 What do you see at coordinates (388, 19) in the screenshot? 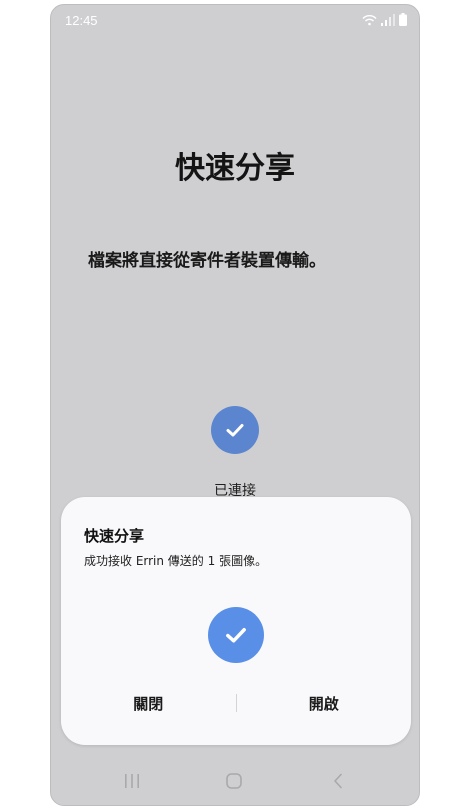
I see `signal-icon` at bounding box center [388, 19].